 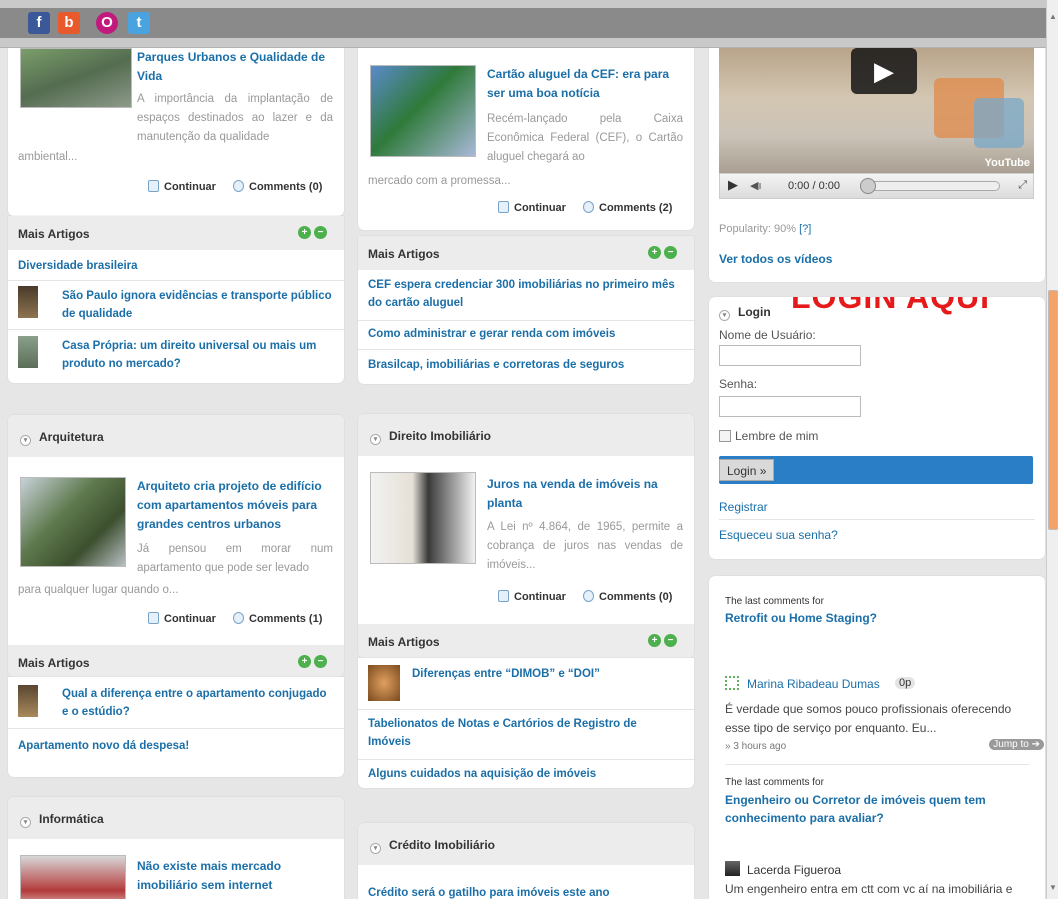 What do you see at coordinates (547, 674) in the screenshot?
I see `related-link: Diferenças entre “DIMOB” e “DOI”` at bounding box center [547, 674].